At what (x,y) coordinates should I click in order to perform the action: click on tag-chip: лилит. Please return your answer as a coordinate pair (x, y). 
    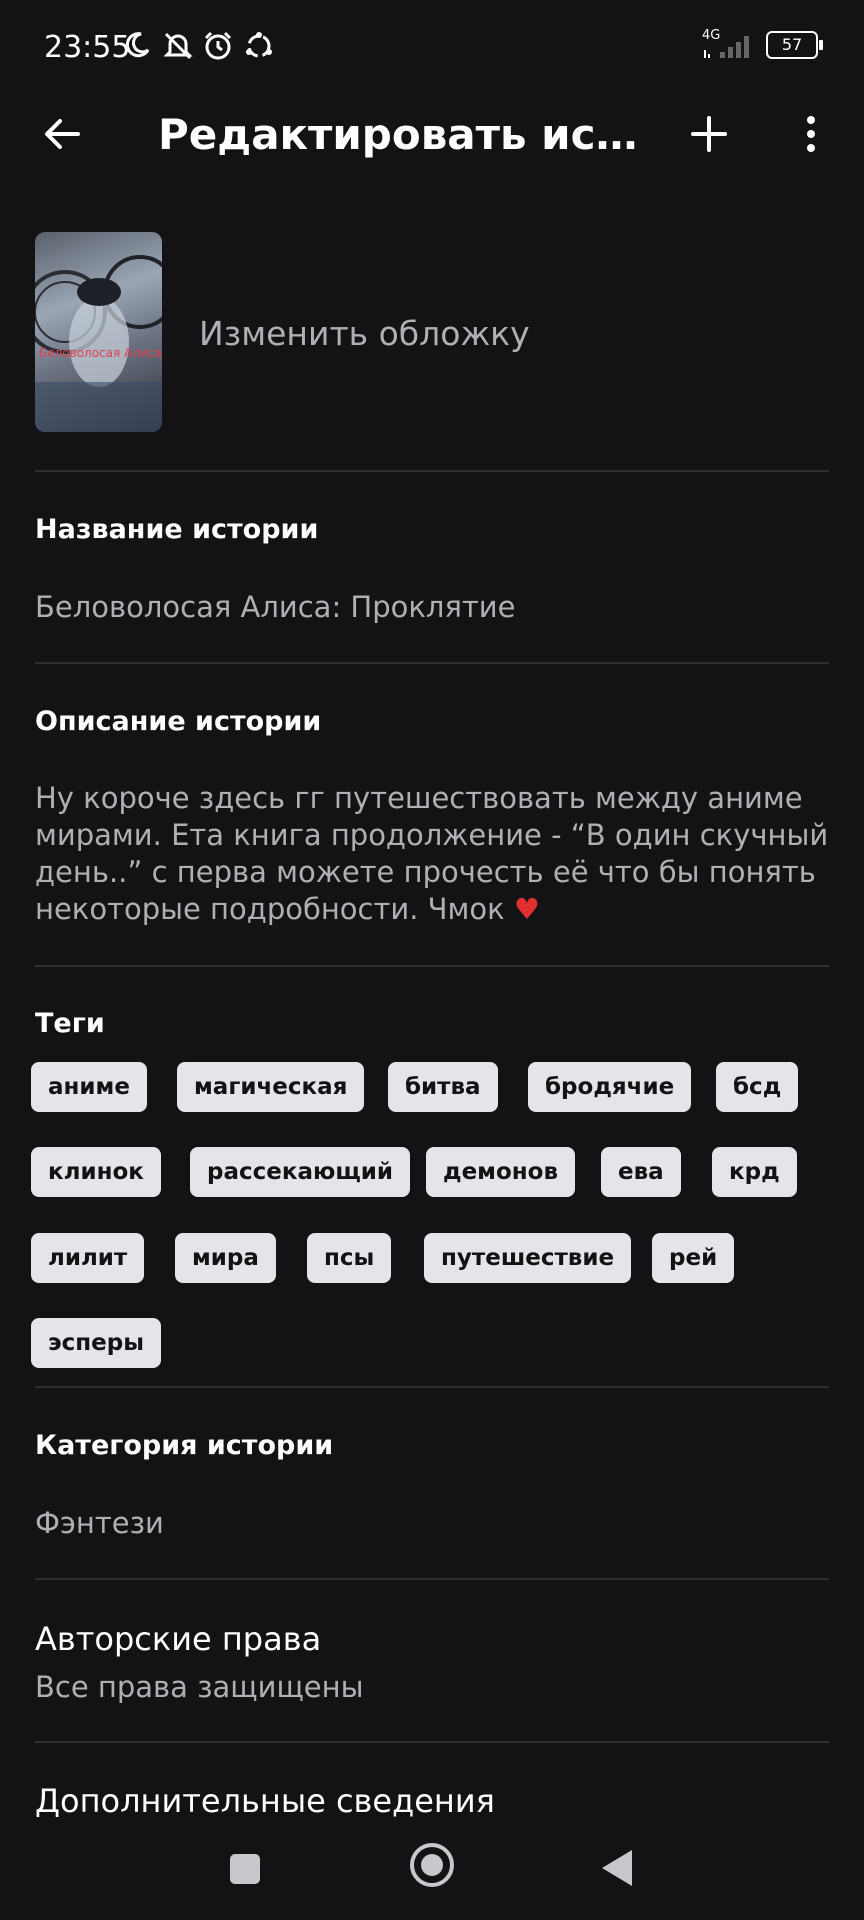
    Looking at the image, I should click on (88, 1258).